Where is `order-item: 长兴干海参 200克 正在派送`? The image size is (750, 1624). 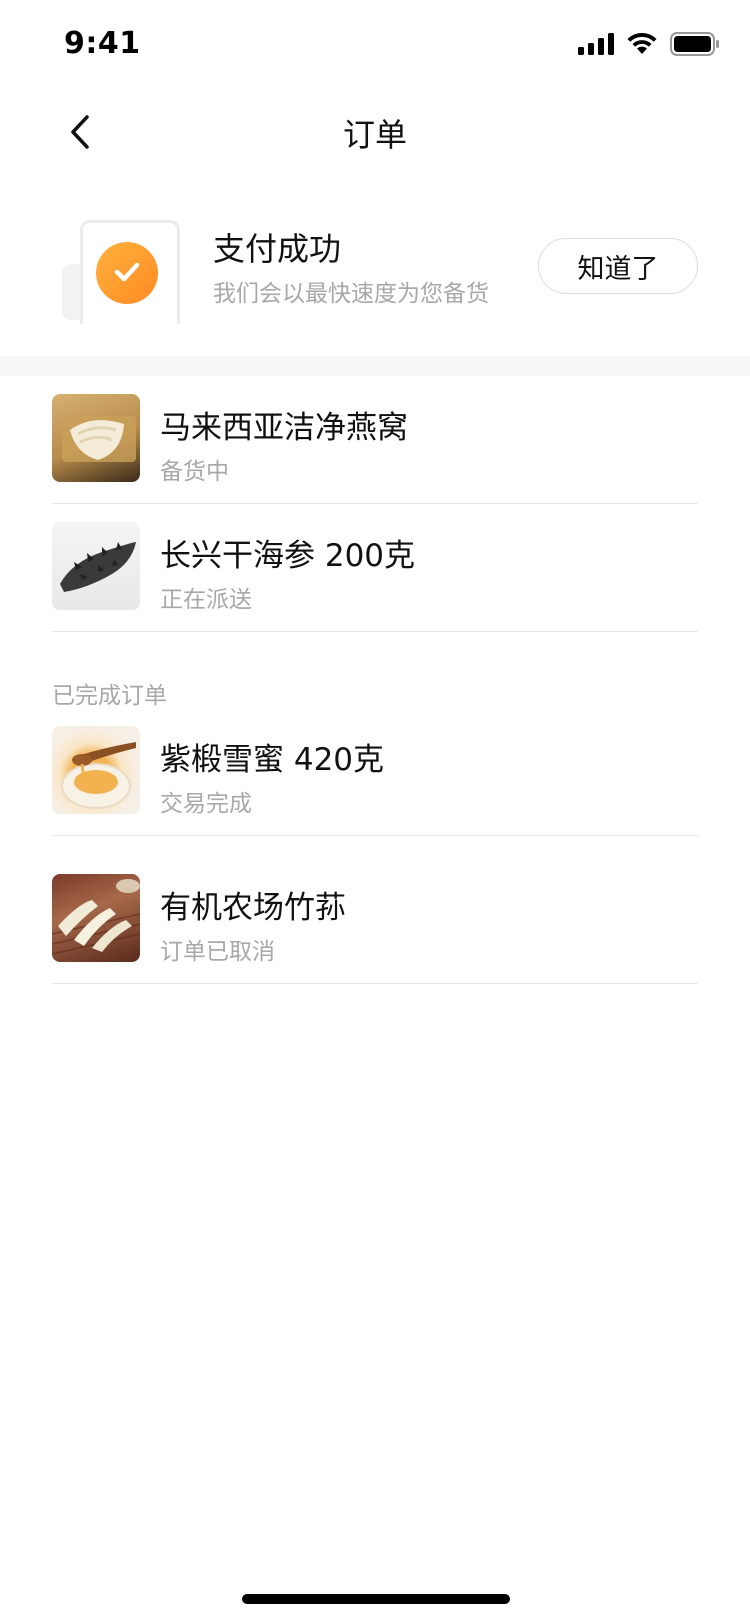
order-item: 长兴干海参 200克 正在派送 is located at coordinates (375, 568).